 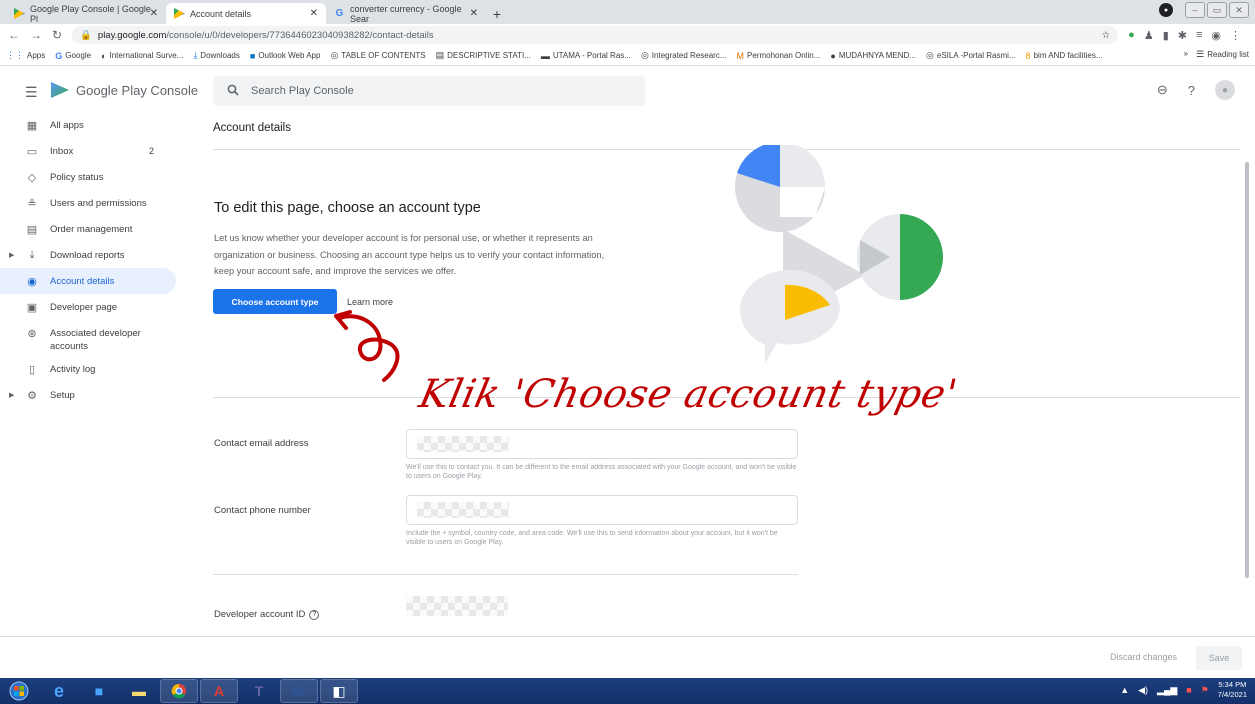 What do you see at coordinates (1167, 690) in the screenshot?
I see `network-icon: ▂▄▆` at bounding box center [1167, 690].